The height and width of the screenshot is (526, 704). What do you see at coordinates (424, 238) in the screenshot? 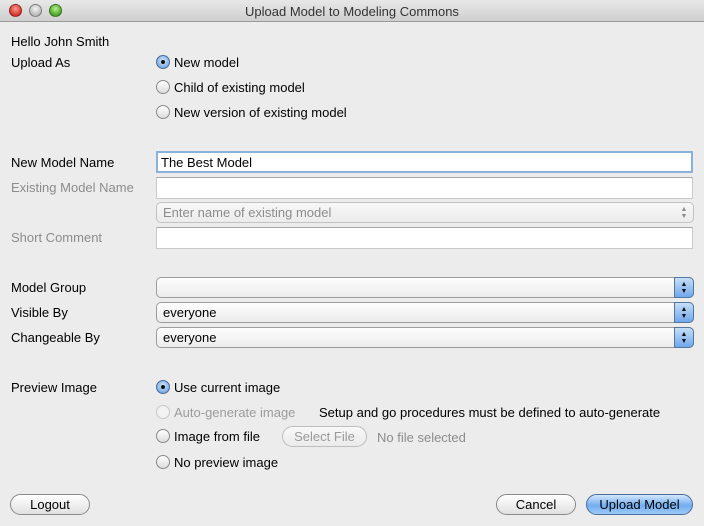
I see `short-comment-input` at bounding box center [424, 238].